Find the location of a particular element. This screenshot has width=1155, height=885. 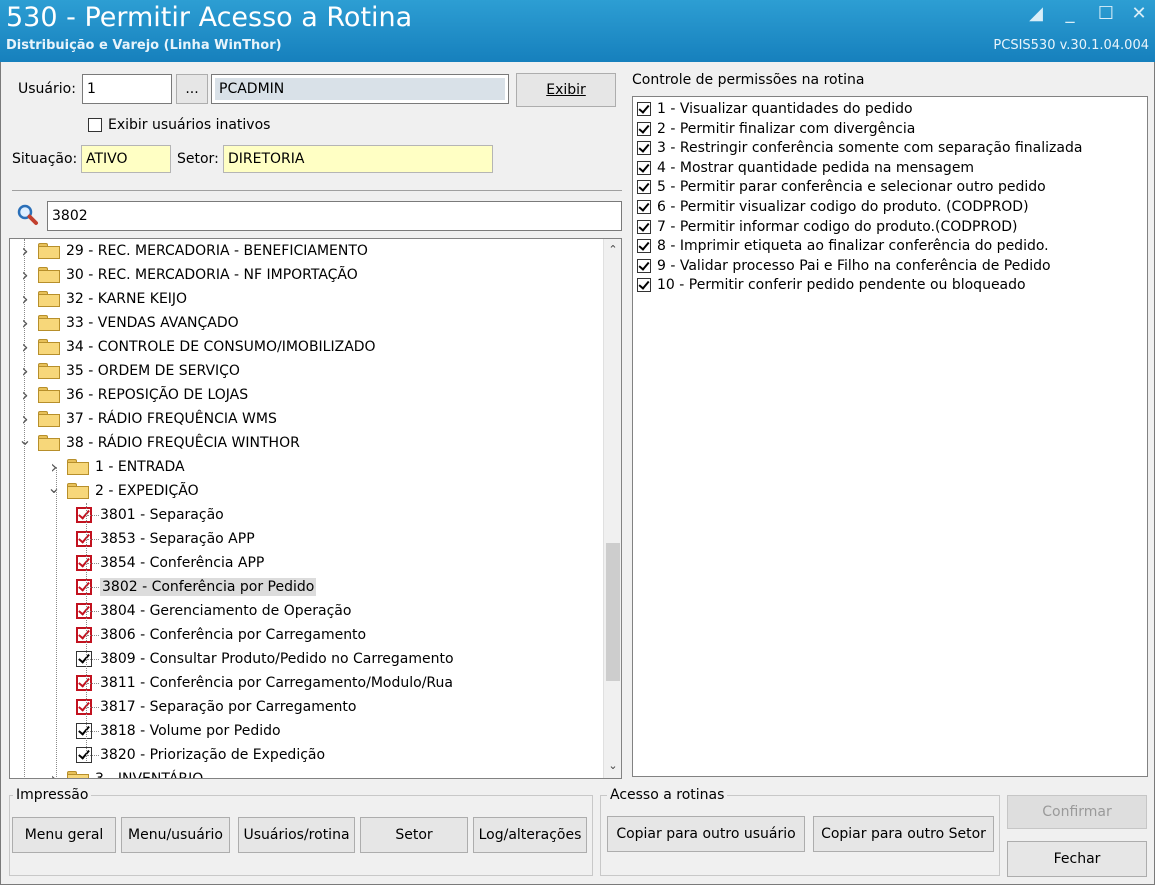

tree-routine-row: 3853 - Separação APP is located at coordinates (165, 539).